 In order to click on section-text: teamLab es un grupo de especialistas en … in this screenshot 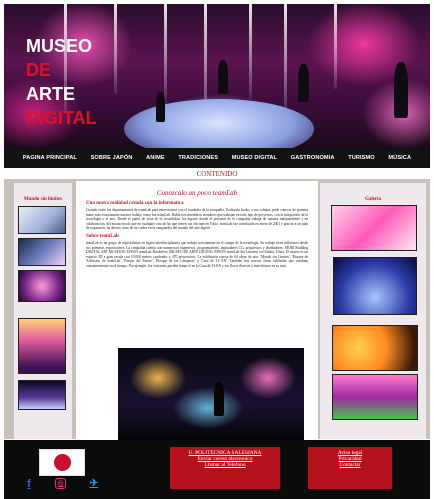, I will do `click(197, 254)`.